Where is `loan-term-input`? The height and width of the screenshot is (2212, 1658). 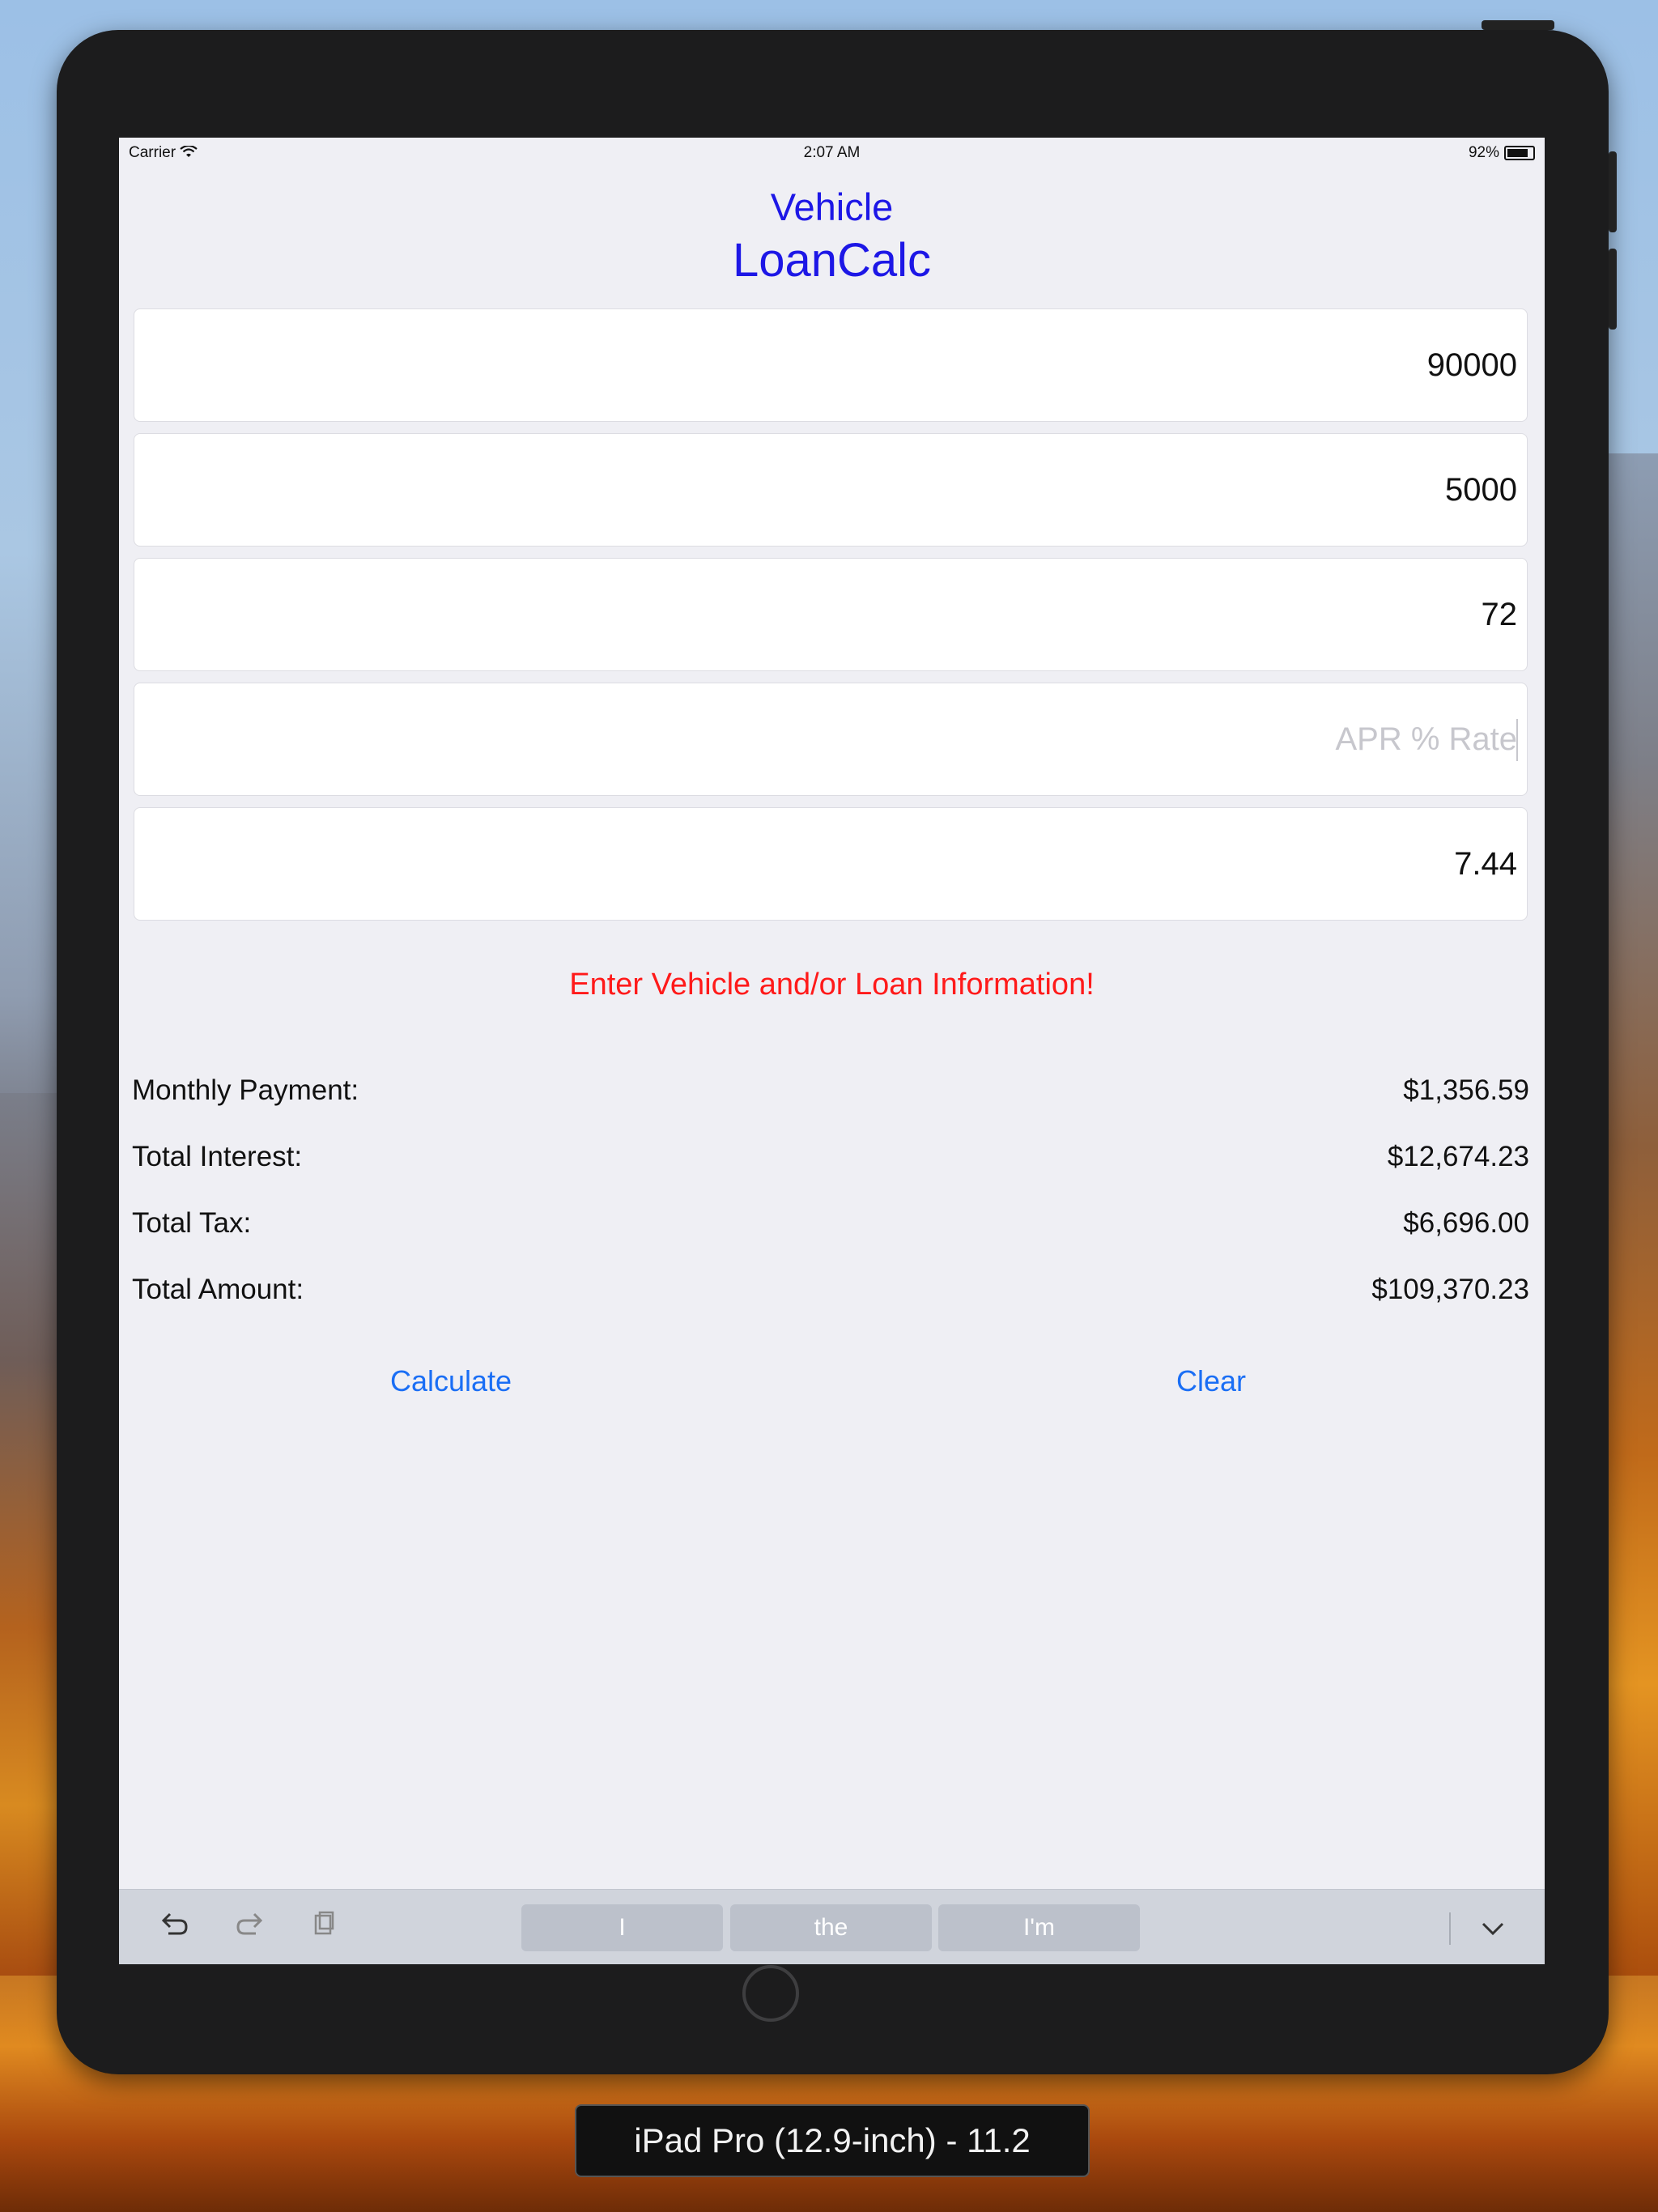 loan-term-input is located at coordinates (830, 615).